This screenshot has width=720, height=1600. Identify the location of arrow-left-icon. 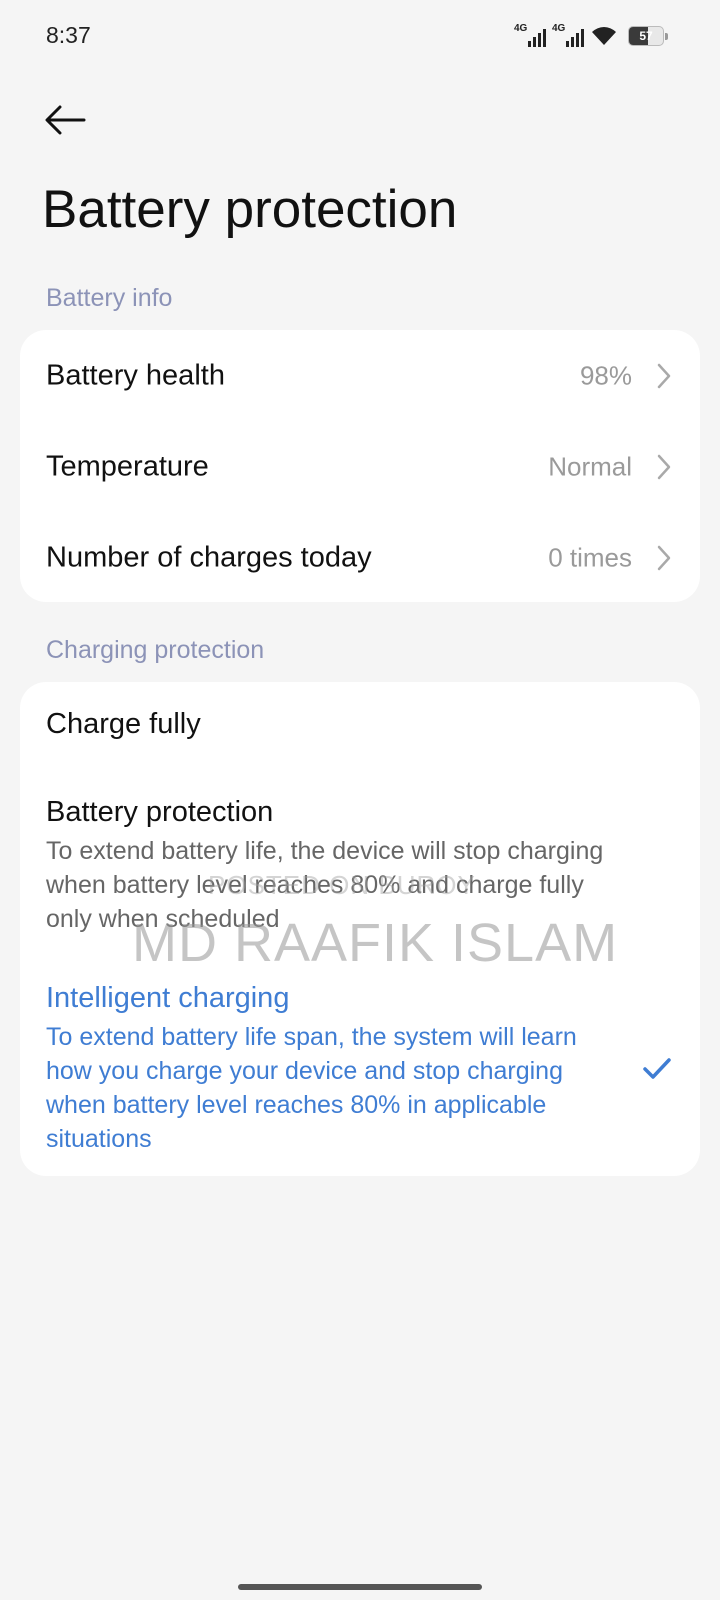
(65, 120).